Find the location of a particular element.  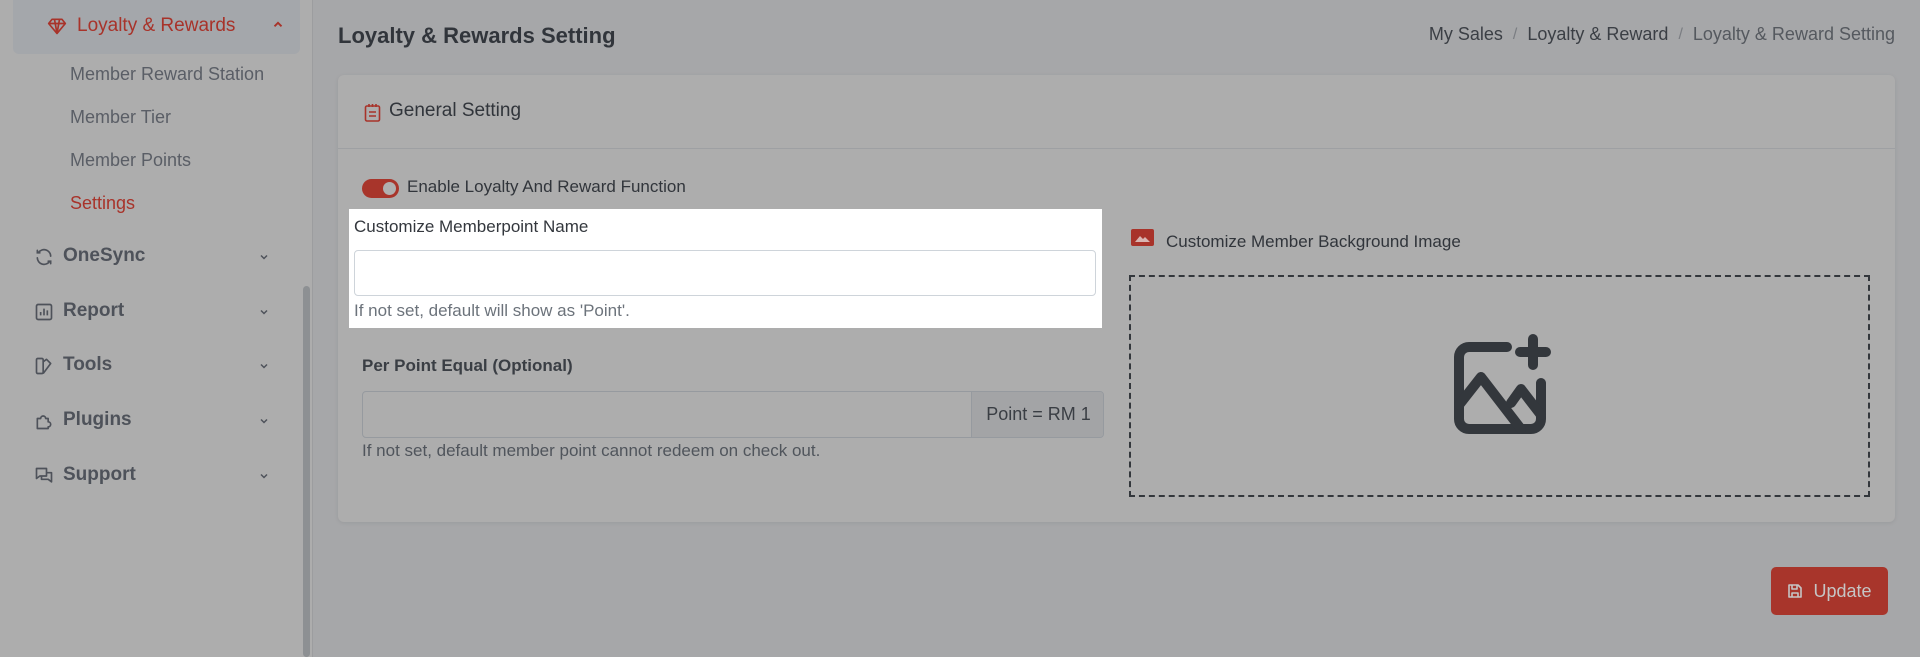

update-button-label: Update is located at coordinates (1842, 590).